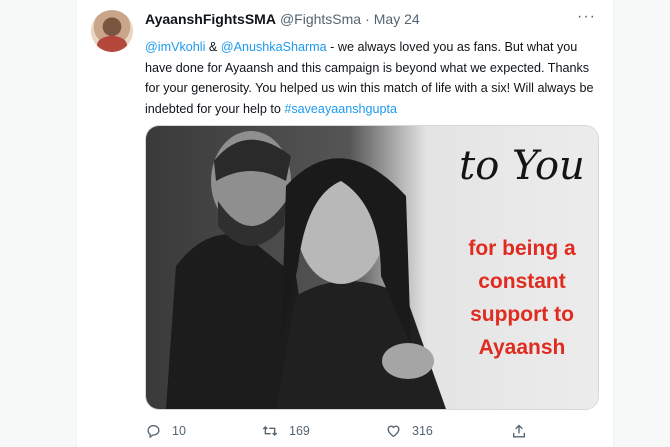 This screenshot has width=670, height=447. Describe the element at coordinates (641, 223) in the screenshot. I see `right-gutter` at that location.